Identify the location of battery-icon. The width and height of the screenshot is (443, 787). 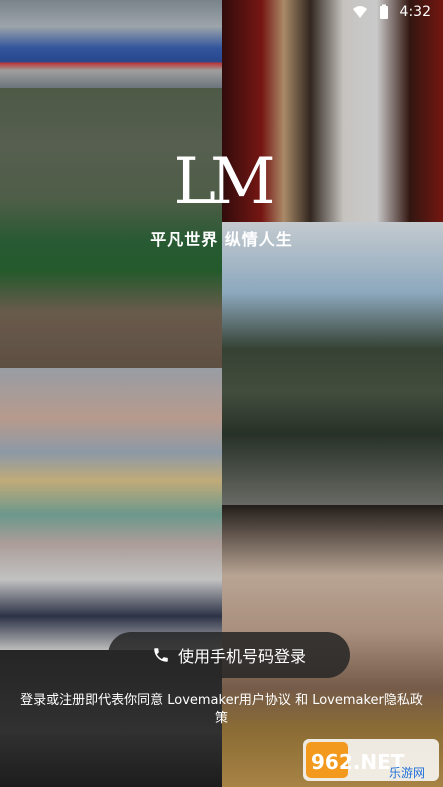
(383, 11).